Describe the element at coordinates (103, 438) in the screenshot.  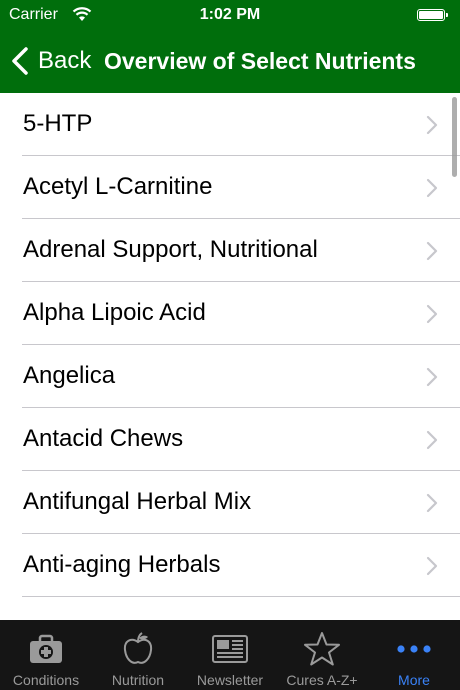
I see `list-item-label: Antacid Chews` at that location.